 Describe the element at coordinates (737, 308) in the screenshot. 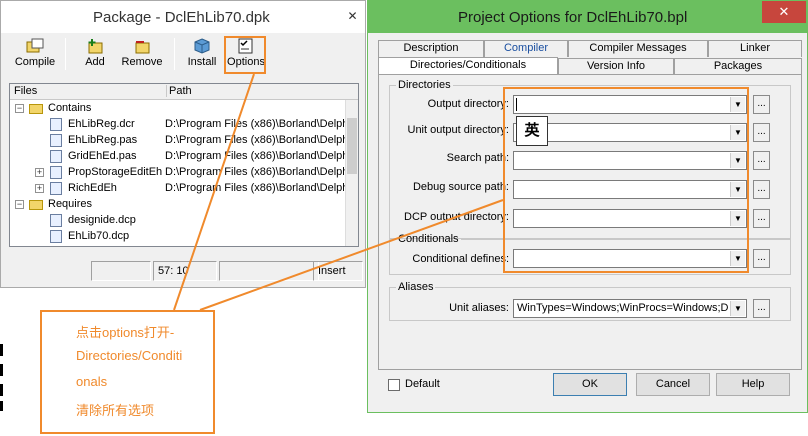

I see `dropdown-arrow-icon: ▼` at that location.